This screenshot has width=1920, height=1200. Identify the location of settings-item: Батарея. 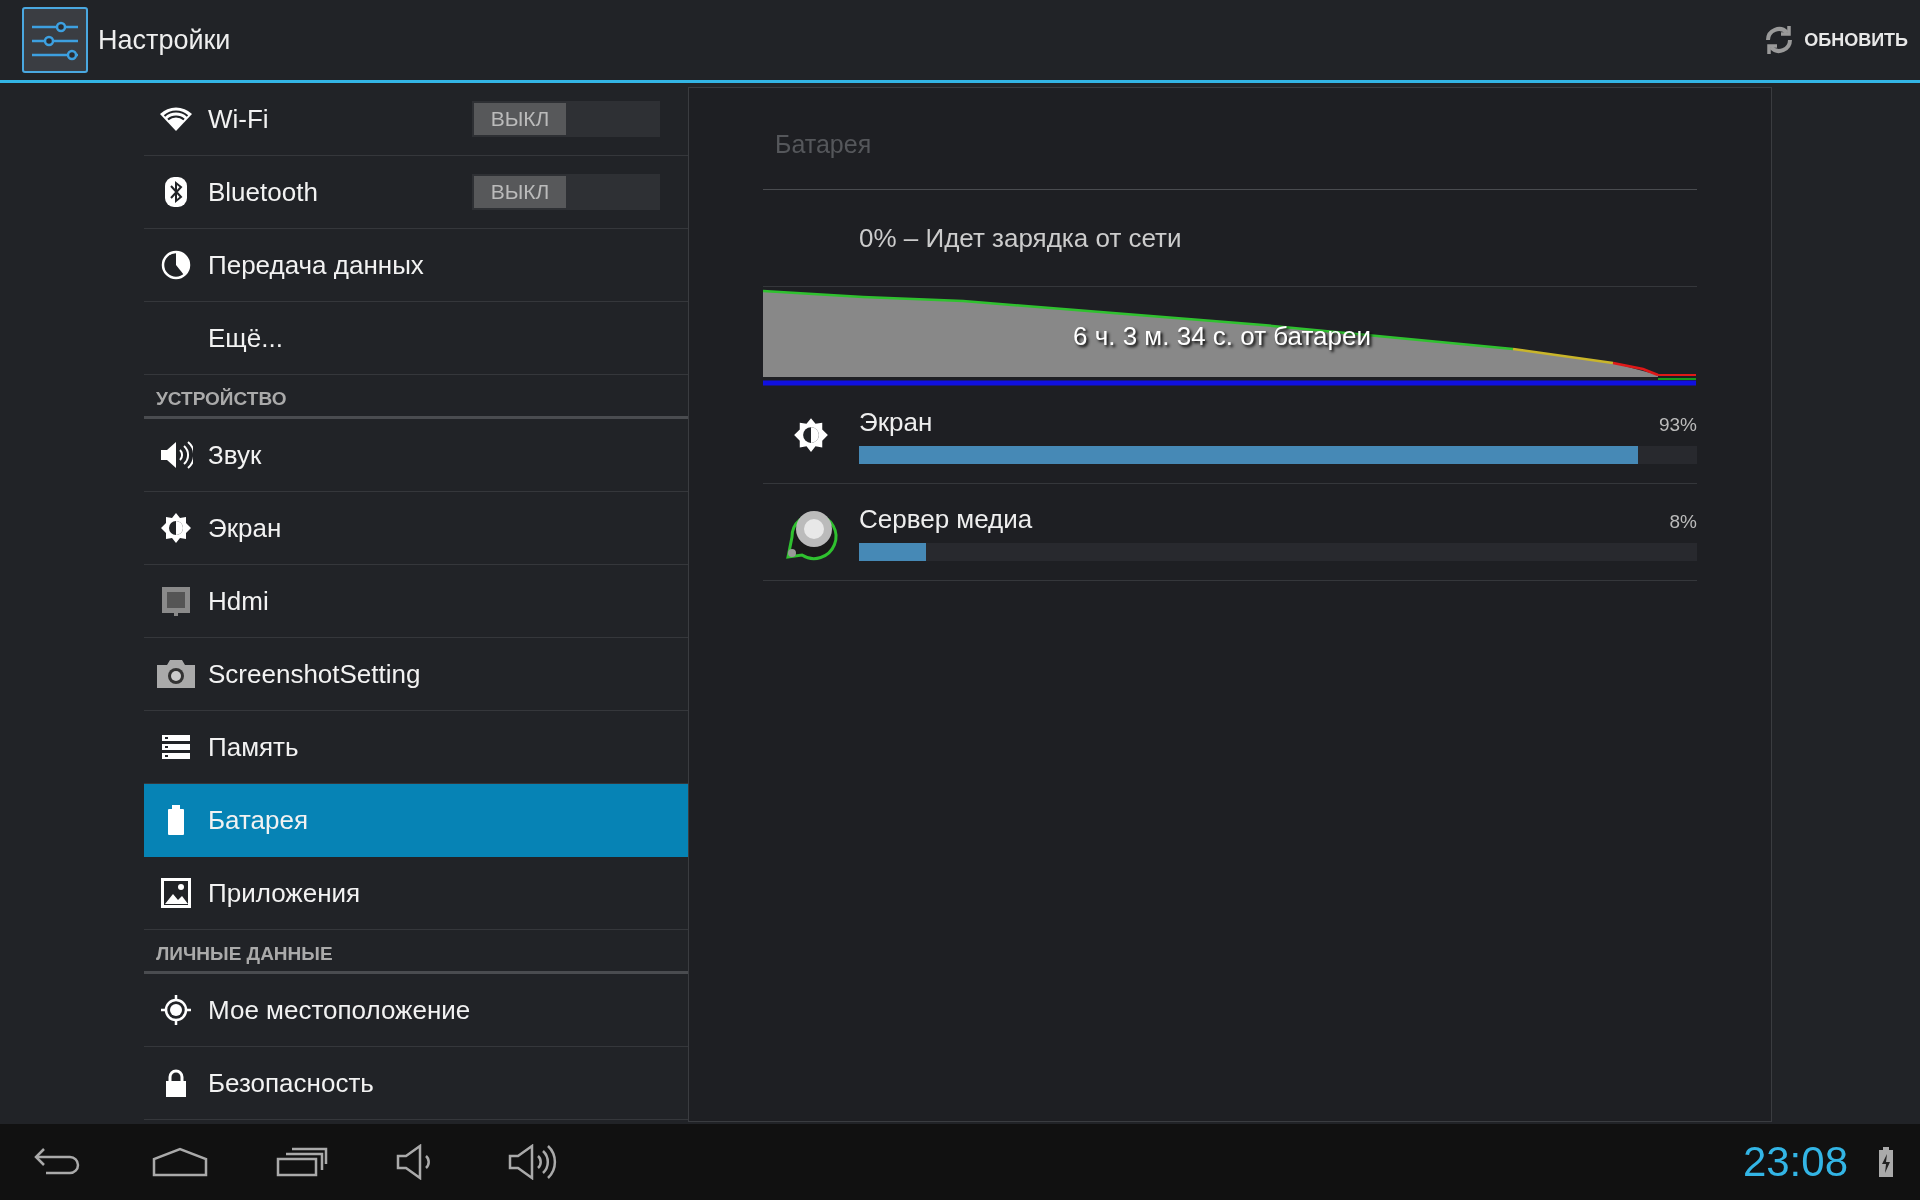
(416, 820).